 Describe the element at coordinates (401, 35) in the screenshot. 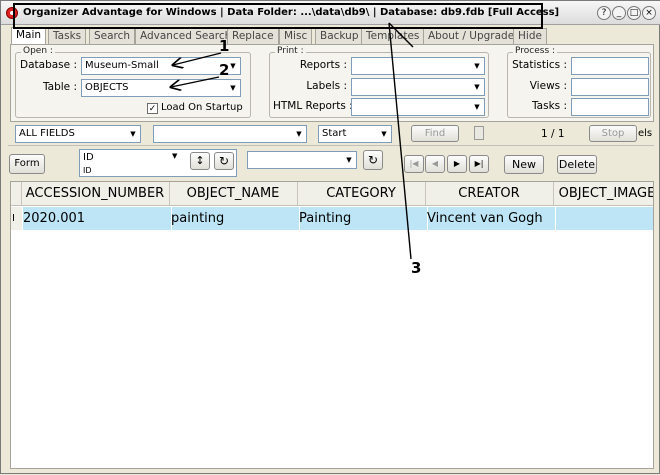

I see `annotation-arrow-3-branch` at that location.